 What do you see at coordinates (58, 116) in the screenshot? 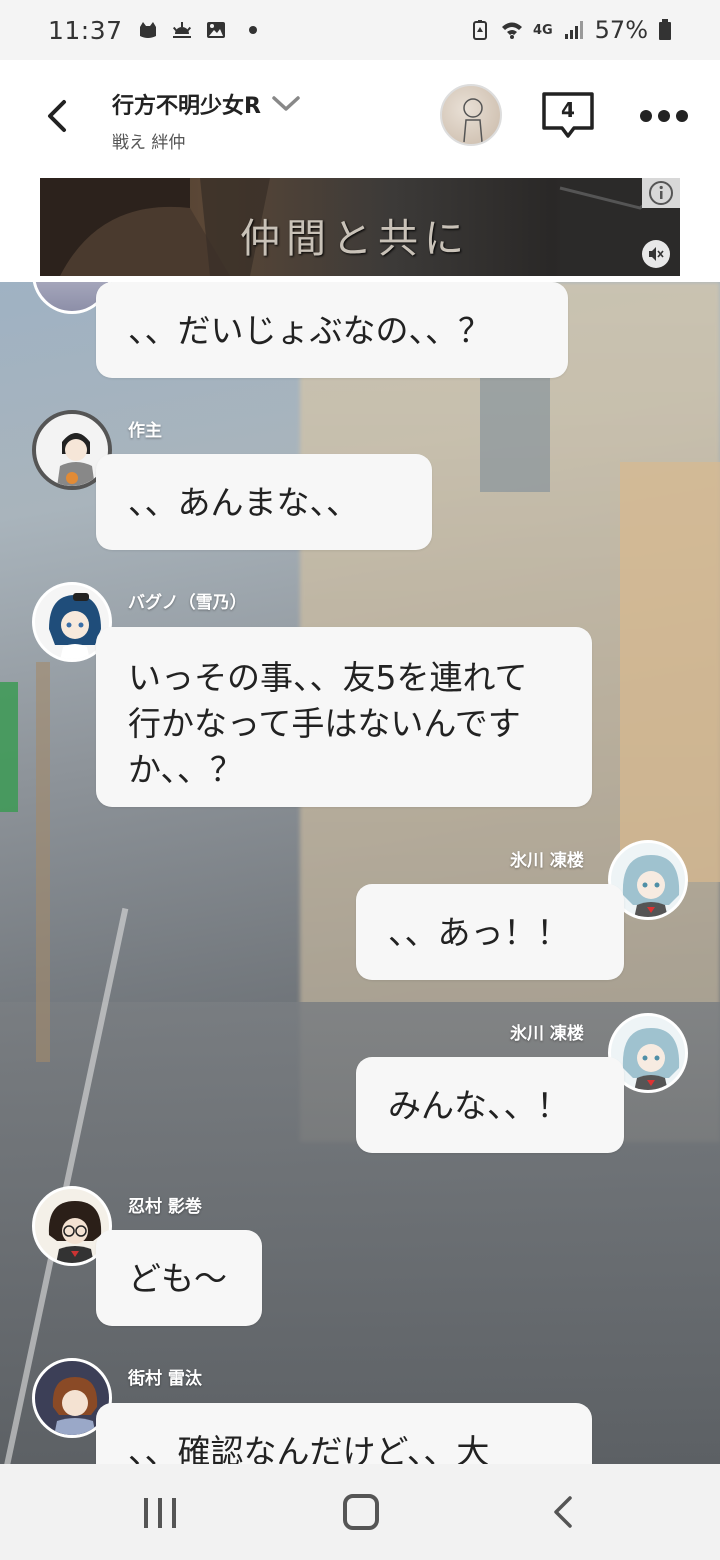
I see `back-arrow-icon` at bounding box center [58, 116].